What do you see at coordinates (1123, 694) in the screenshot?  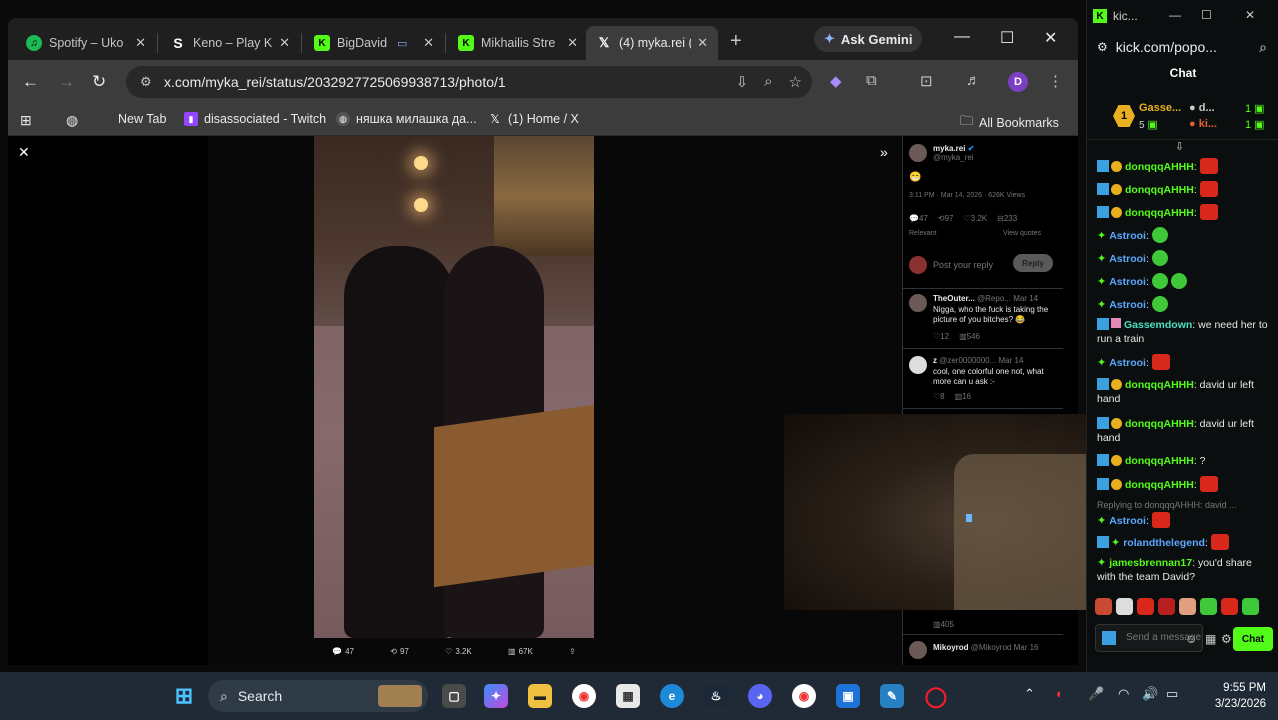 I see `wifi-icon: ◠` at bounding box center [1123, 694].